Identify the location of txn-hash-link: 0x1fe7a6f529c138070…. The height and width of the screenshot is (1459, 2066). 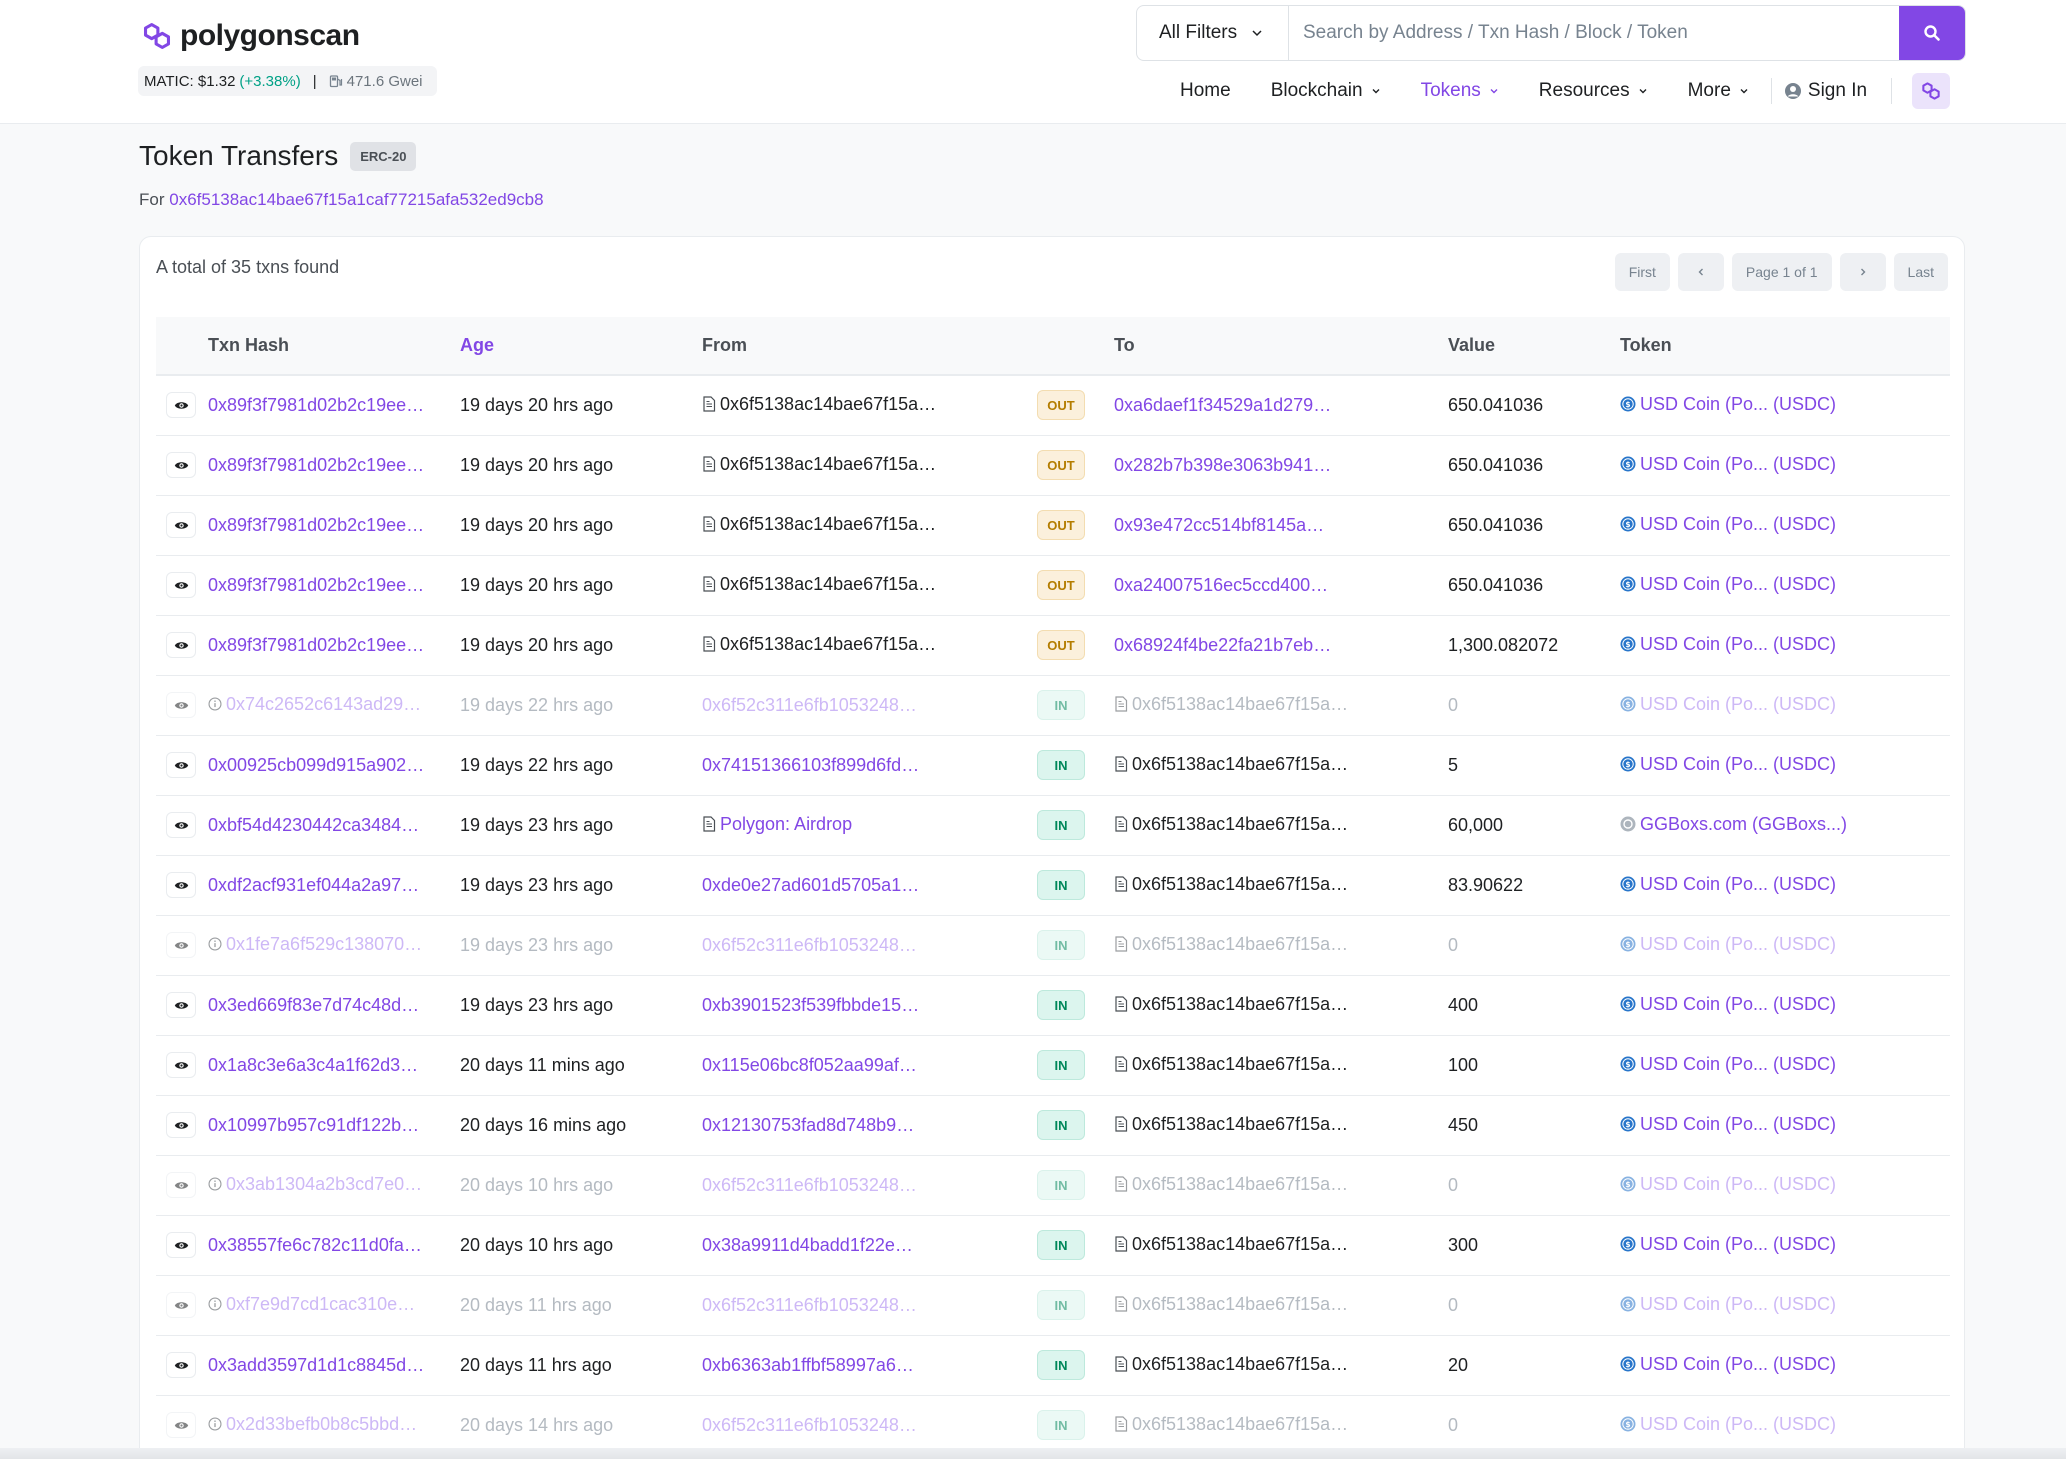
(324, 944).